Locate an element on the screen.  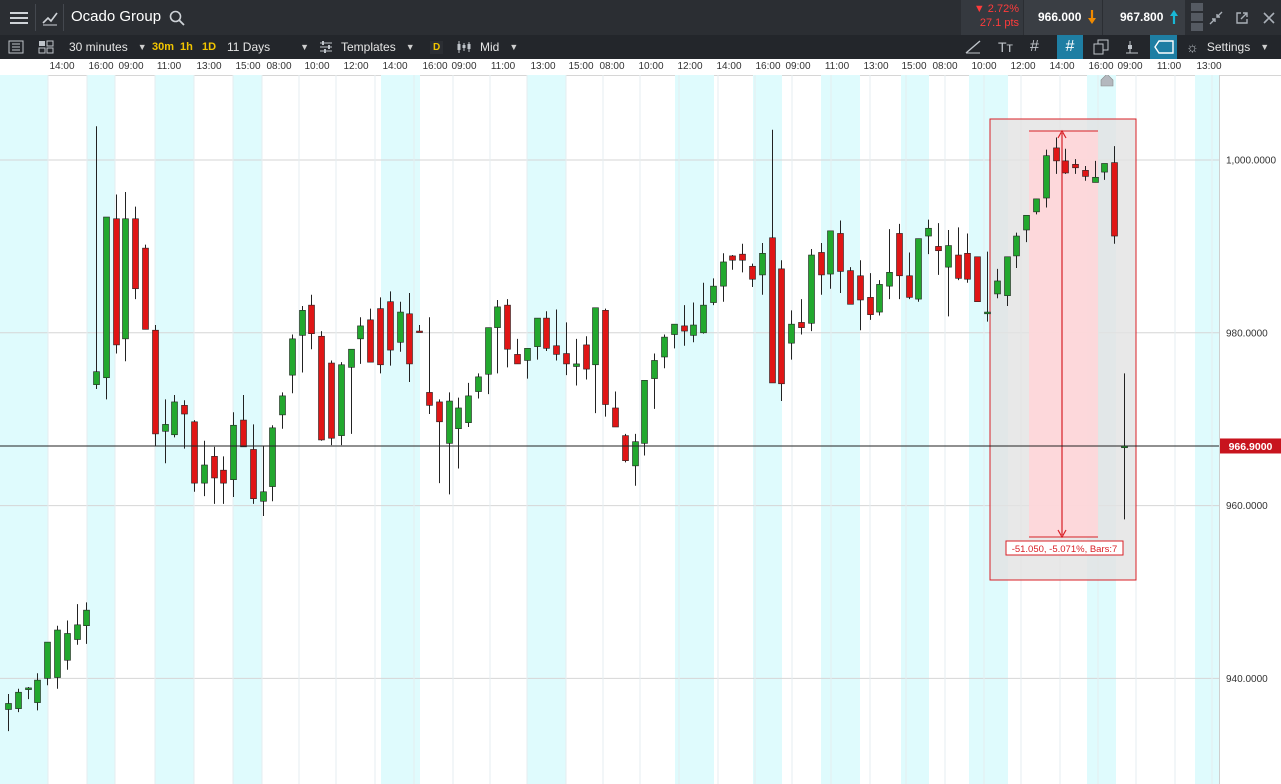
sell-price: 966.000 is located at coordinates (1060, 17).